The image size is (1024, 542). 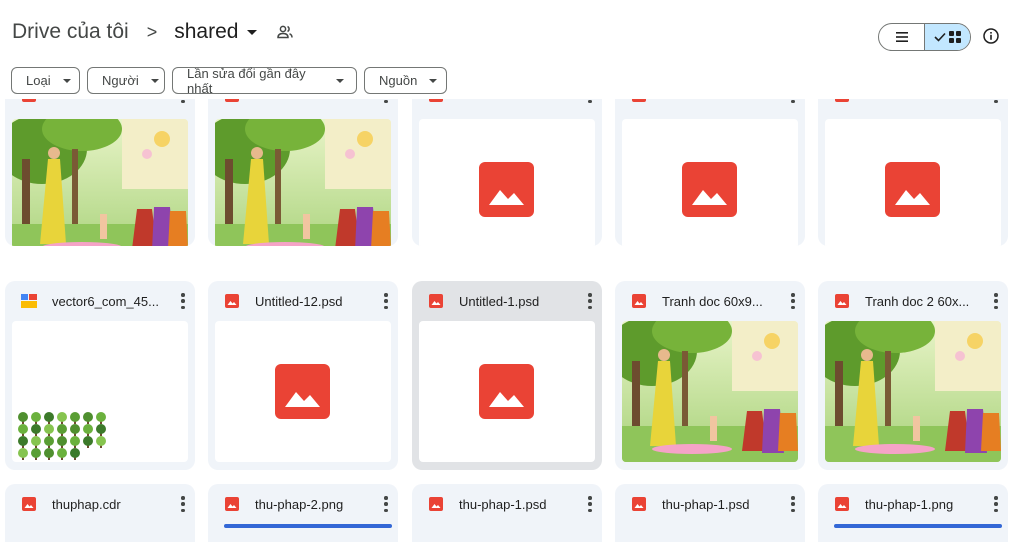 I want to click on filter-people-chip: Người, so click(x=126, y=80).